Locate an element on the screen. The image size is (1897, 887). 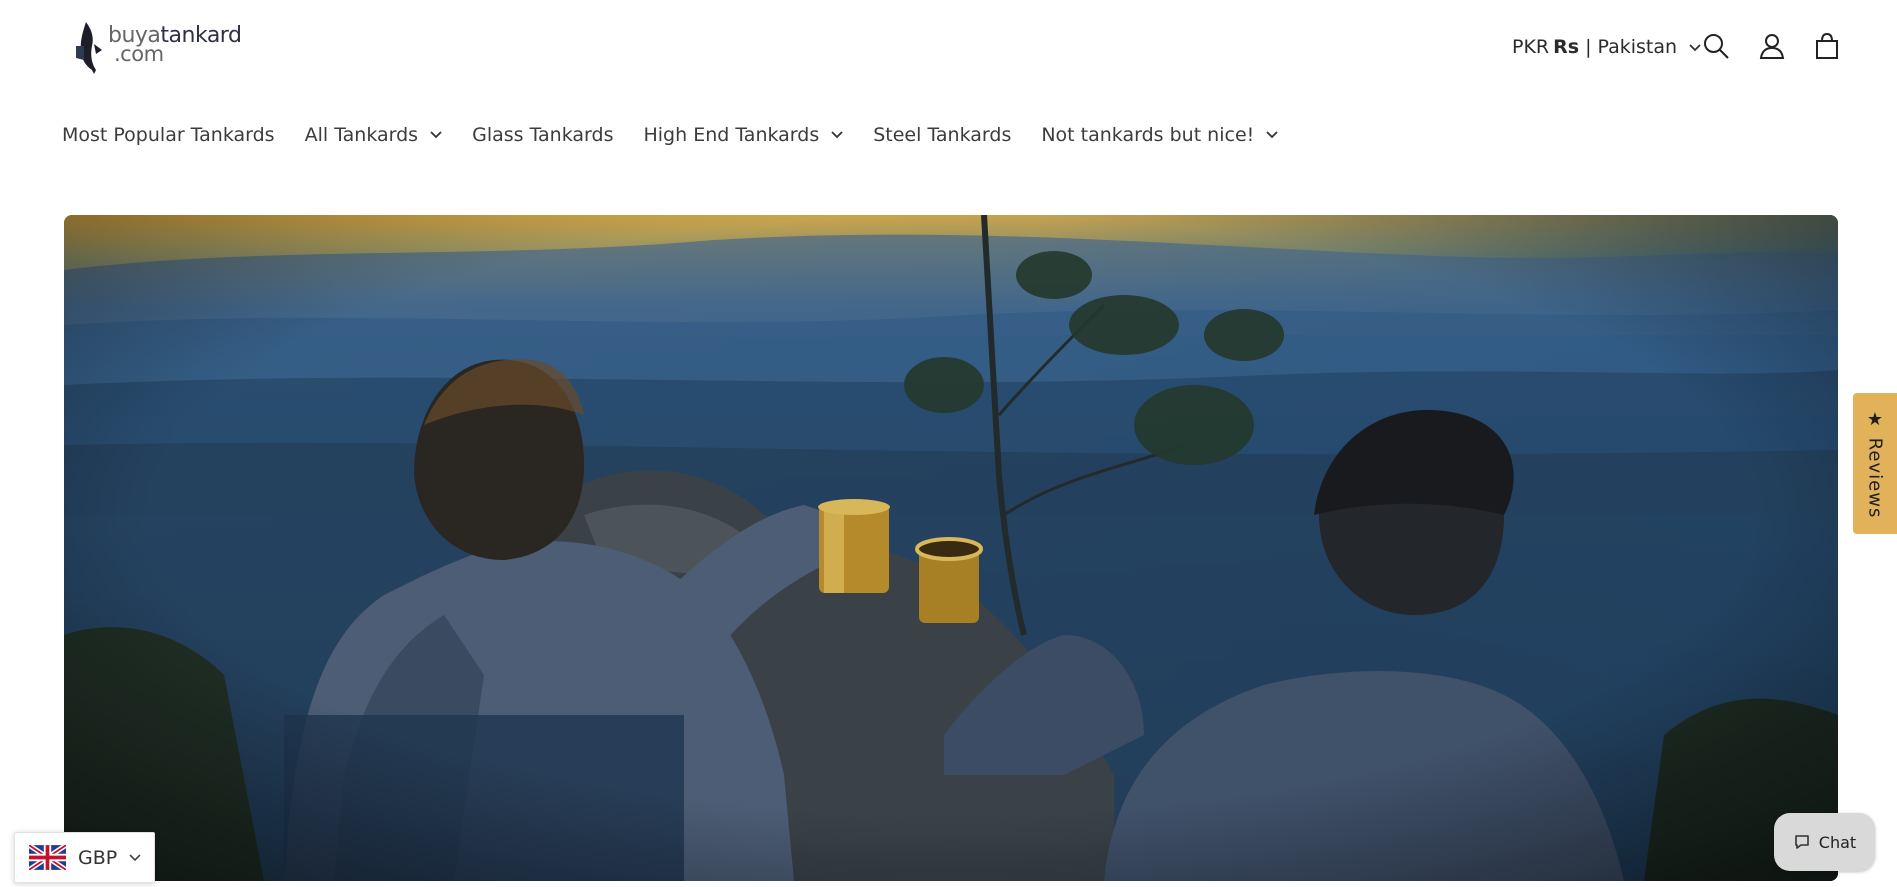
account-button is located at coordinates (1772, 46).